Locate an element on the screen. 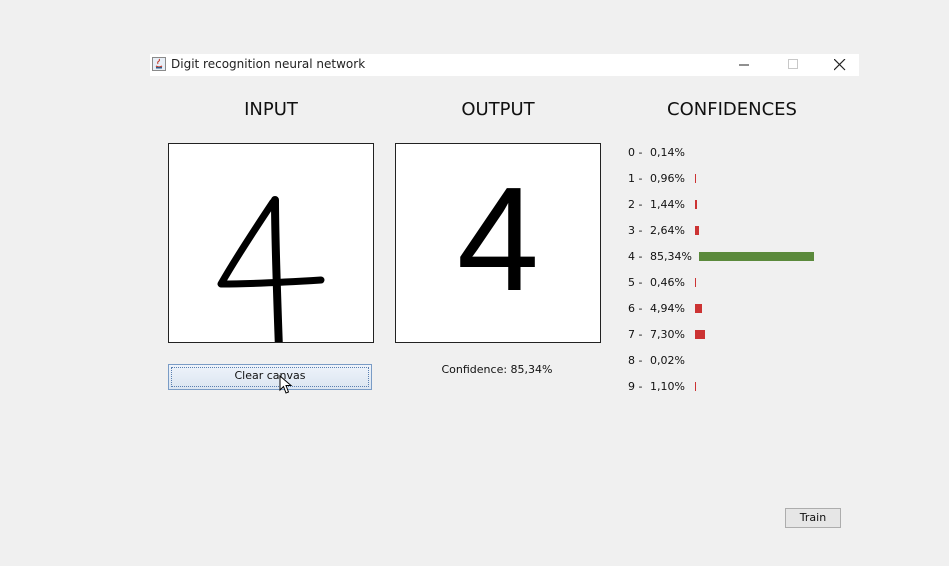  confidence-digit: 8 - is located at coordinates (635, 360).